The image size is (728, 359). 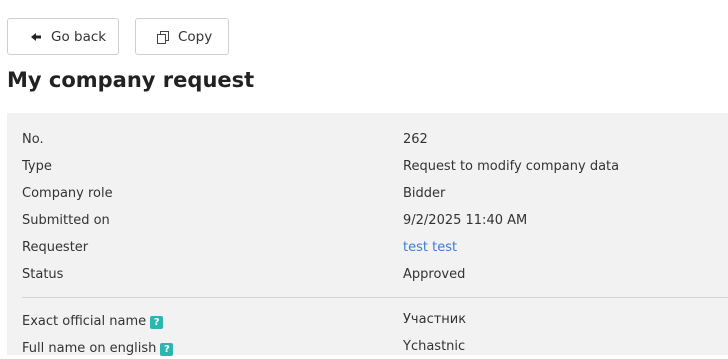 I want to click on toolbar: Go back Copy, so click(x=118, y=36).